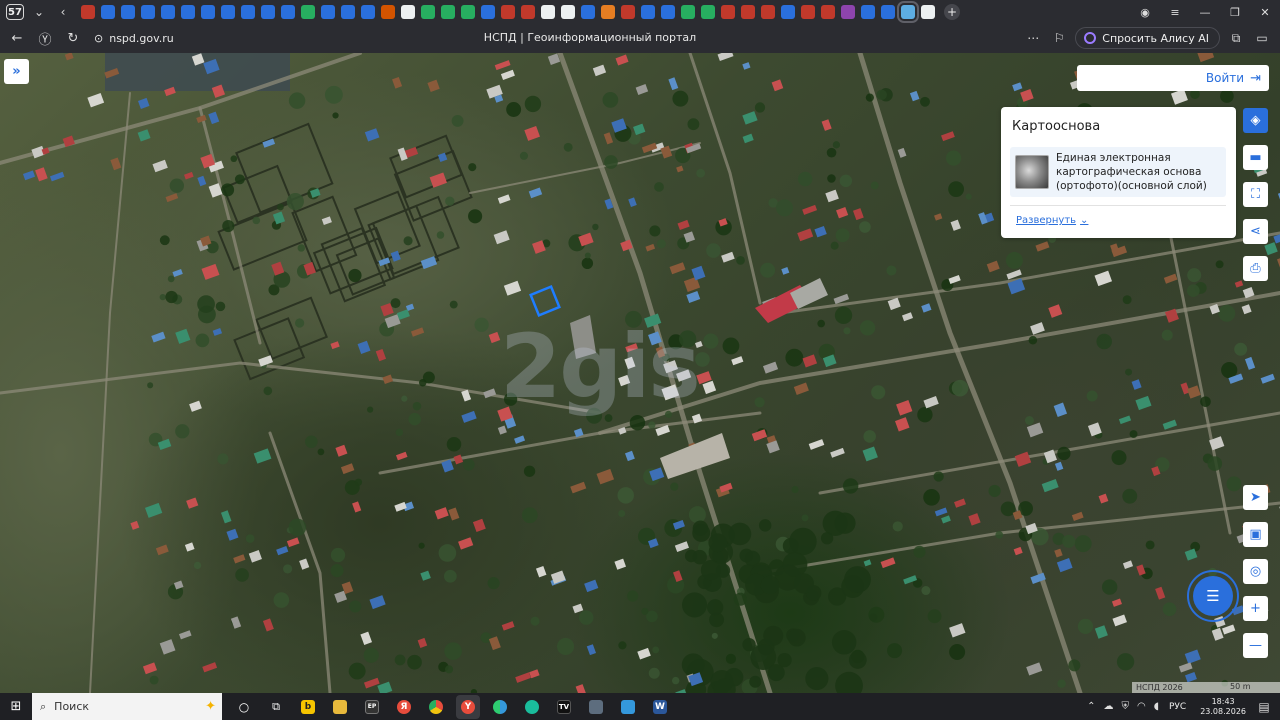  What do you see at coordinates (1205, 12) in the screenshot?
I see `minimize-icon: —` at bounding box center [1205, 12].